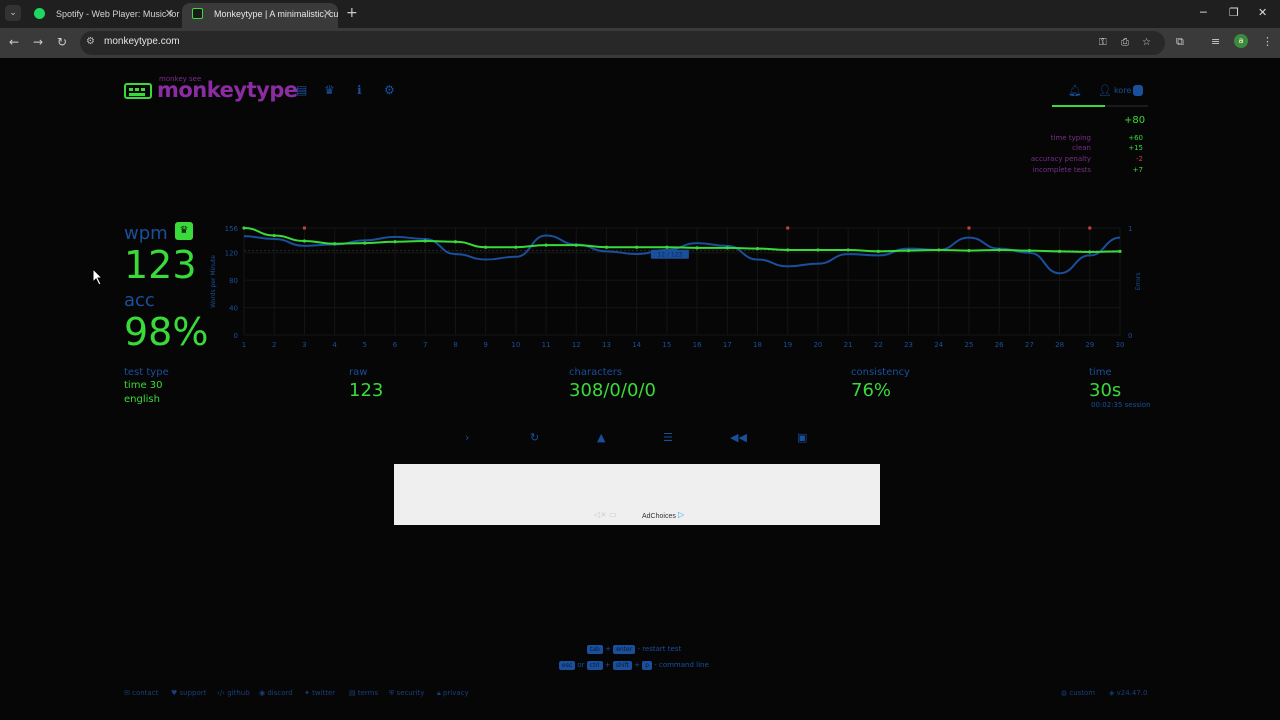 The image size is (1280, 720). What do you see at coordinates (260, 15) in the screenshot?
I see `tab-monkeytype: Monkeytype | A minimalistic, cu ✕` at bounding box center [260, 15].